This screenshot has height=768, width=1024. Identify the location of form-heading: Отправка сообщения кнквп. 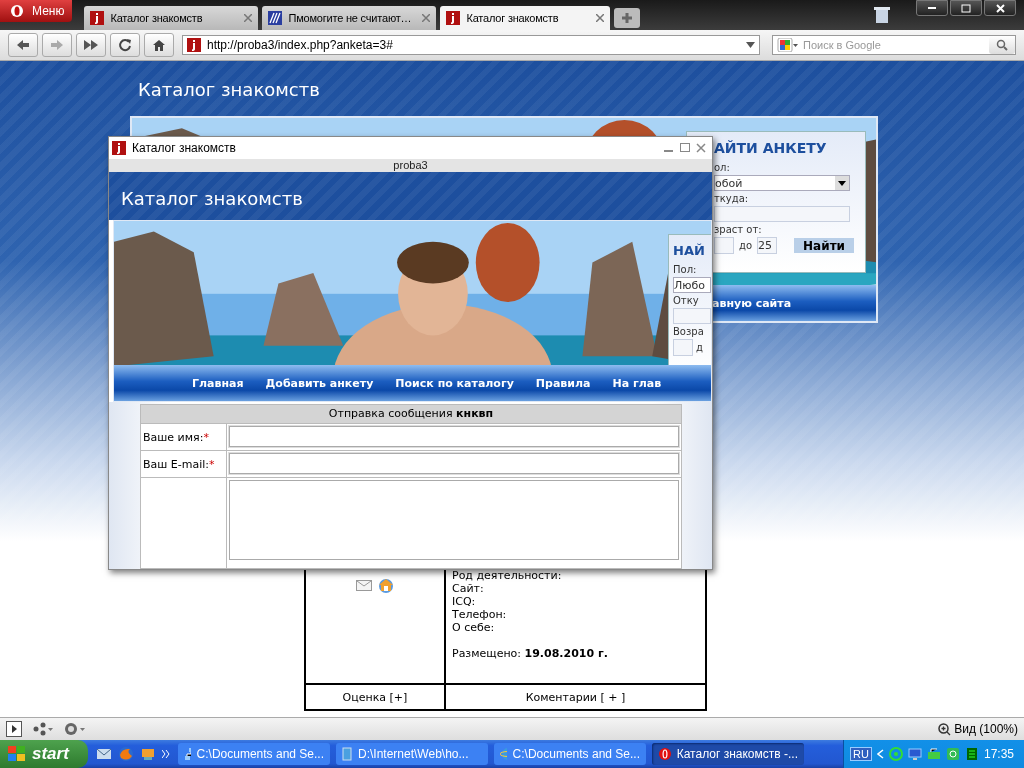
(411, 414).